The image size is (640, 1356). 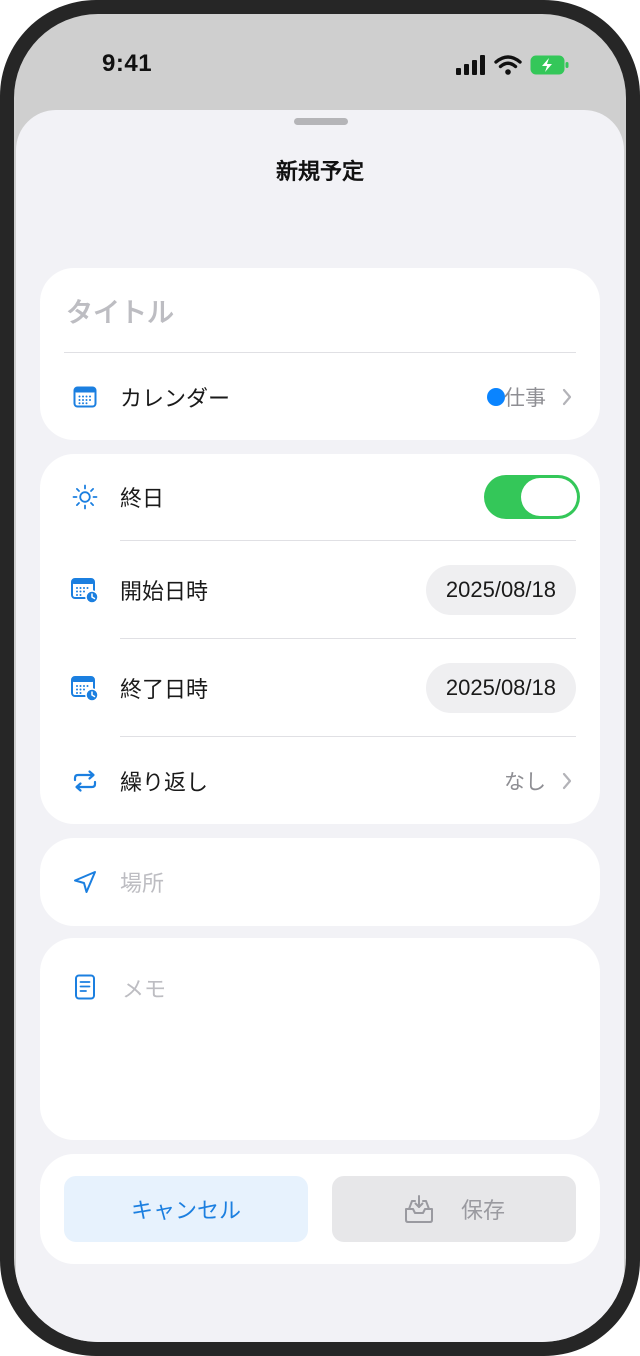 I want to click on title-input: タイトル, so click(x=120, y=310).